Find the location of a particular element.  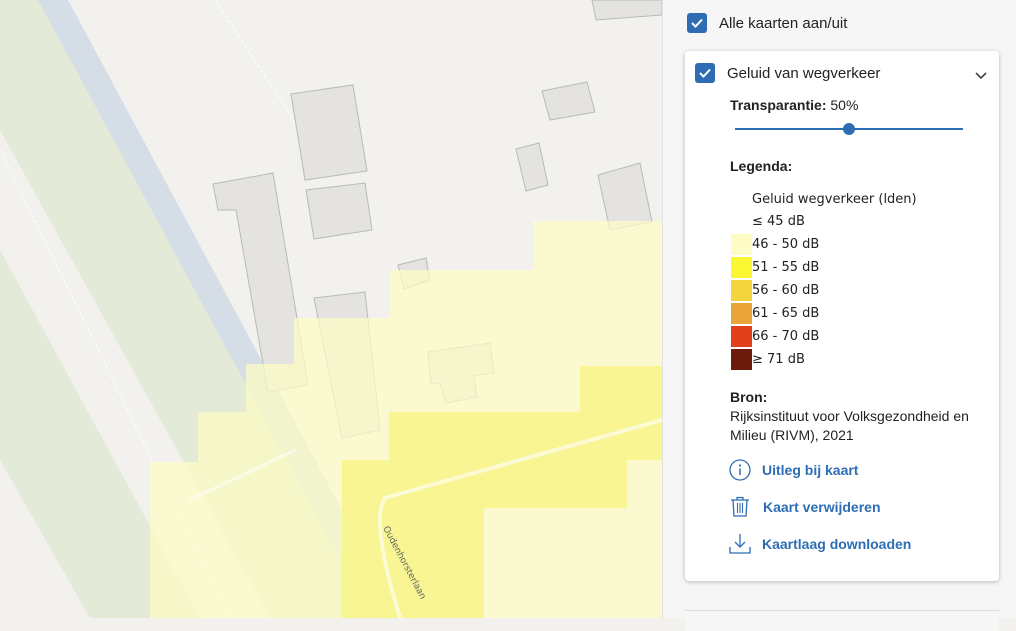

legend-title: Geluid wegverkeer (lden) is located at coordinates (834, 199).